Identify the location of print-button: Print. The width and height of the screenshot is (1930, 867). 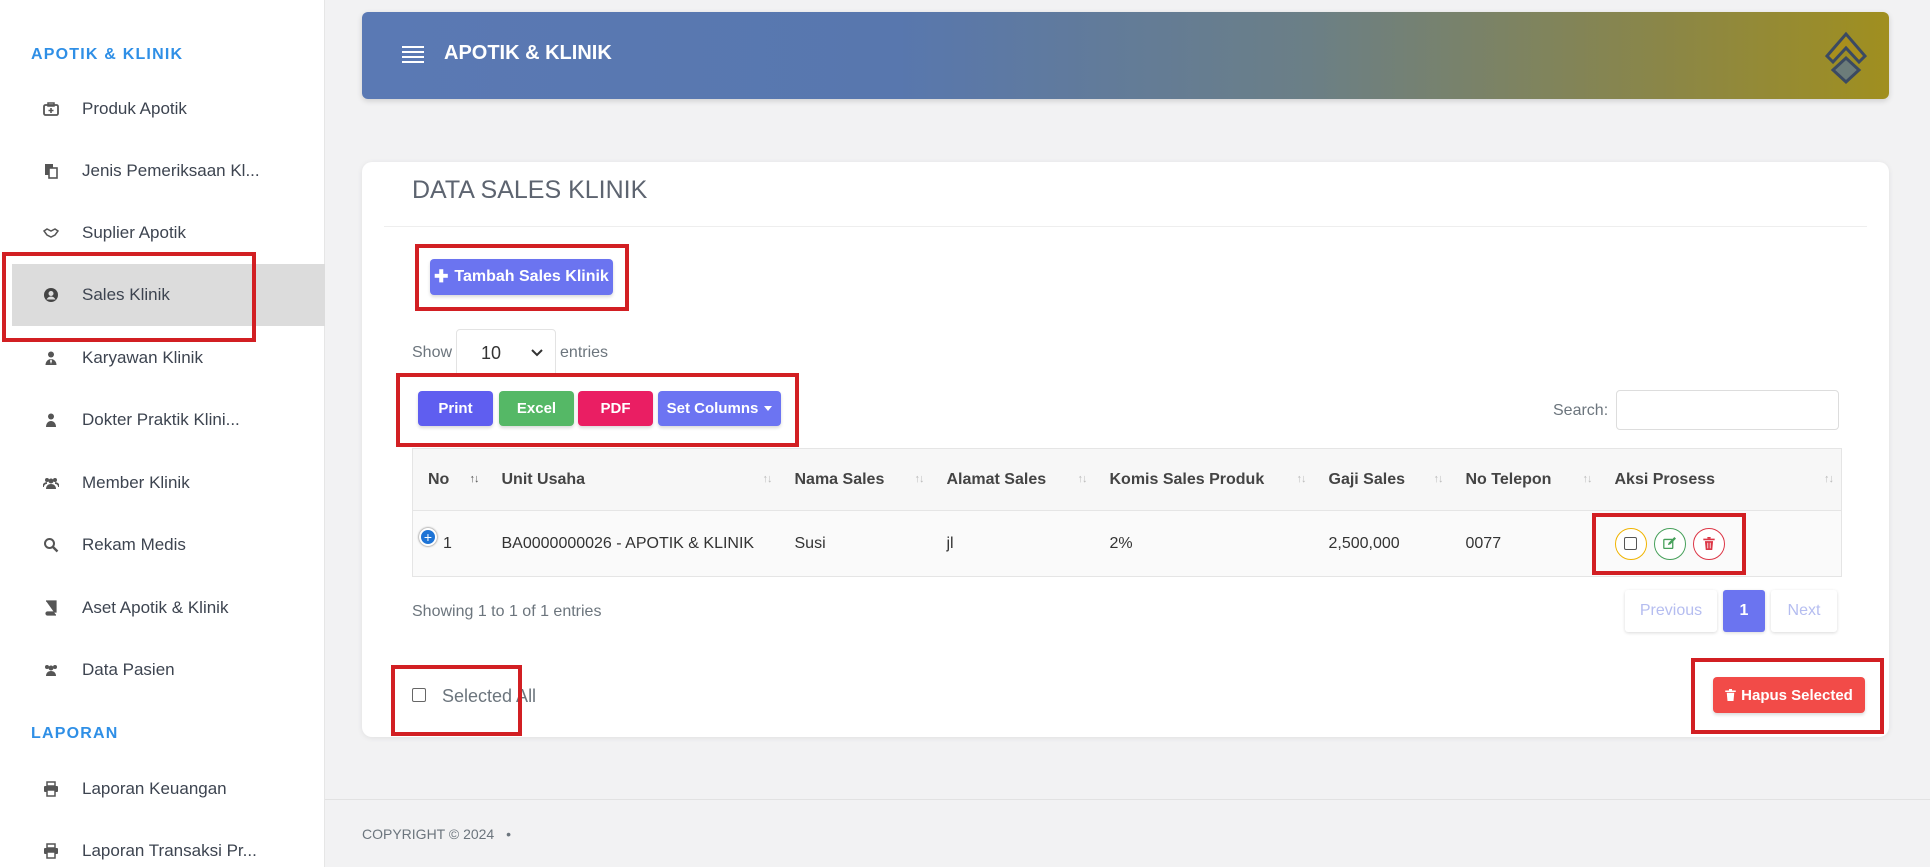
(455, 408).